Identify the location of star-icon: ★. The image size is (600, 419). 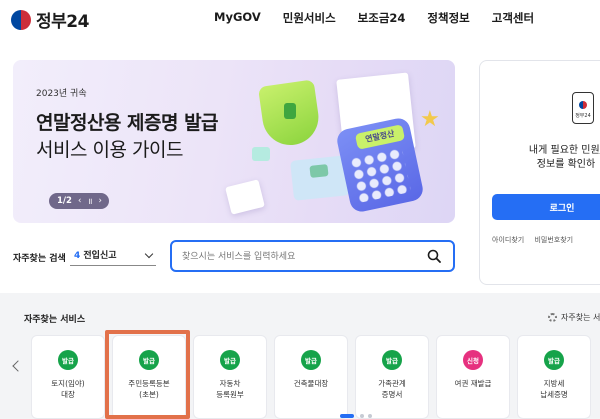
(430, 119).